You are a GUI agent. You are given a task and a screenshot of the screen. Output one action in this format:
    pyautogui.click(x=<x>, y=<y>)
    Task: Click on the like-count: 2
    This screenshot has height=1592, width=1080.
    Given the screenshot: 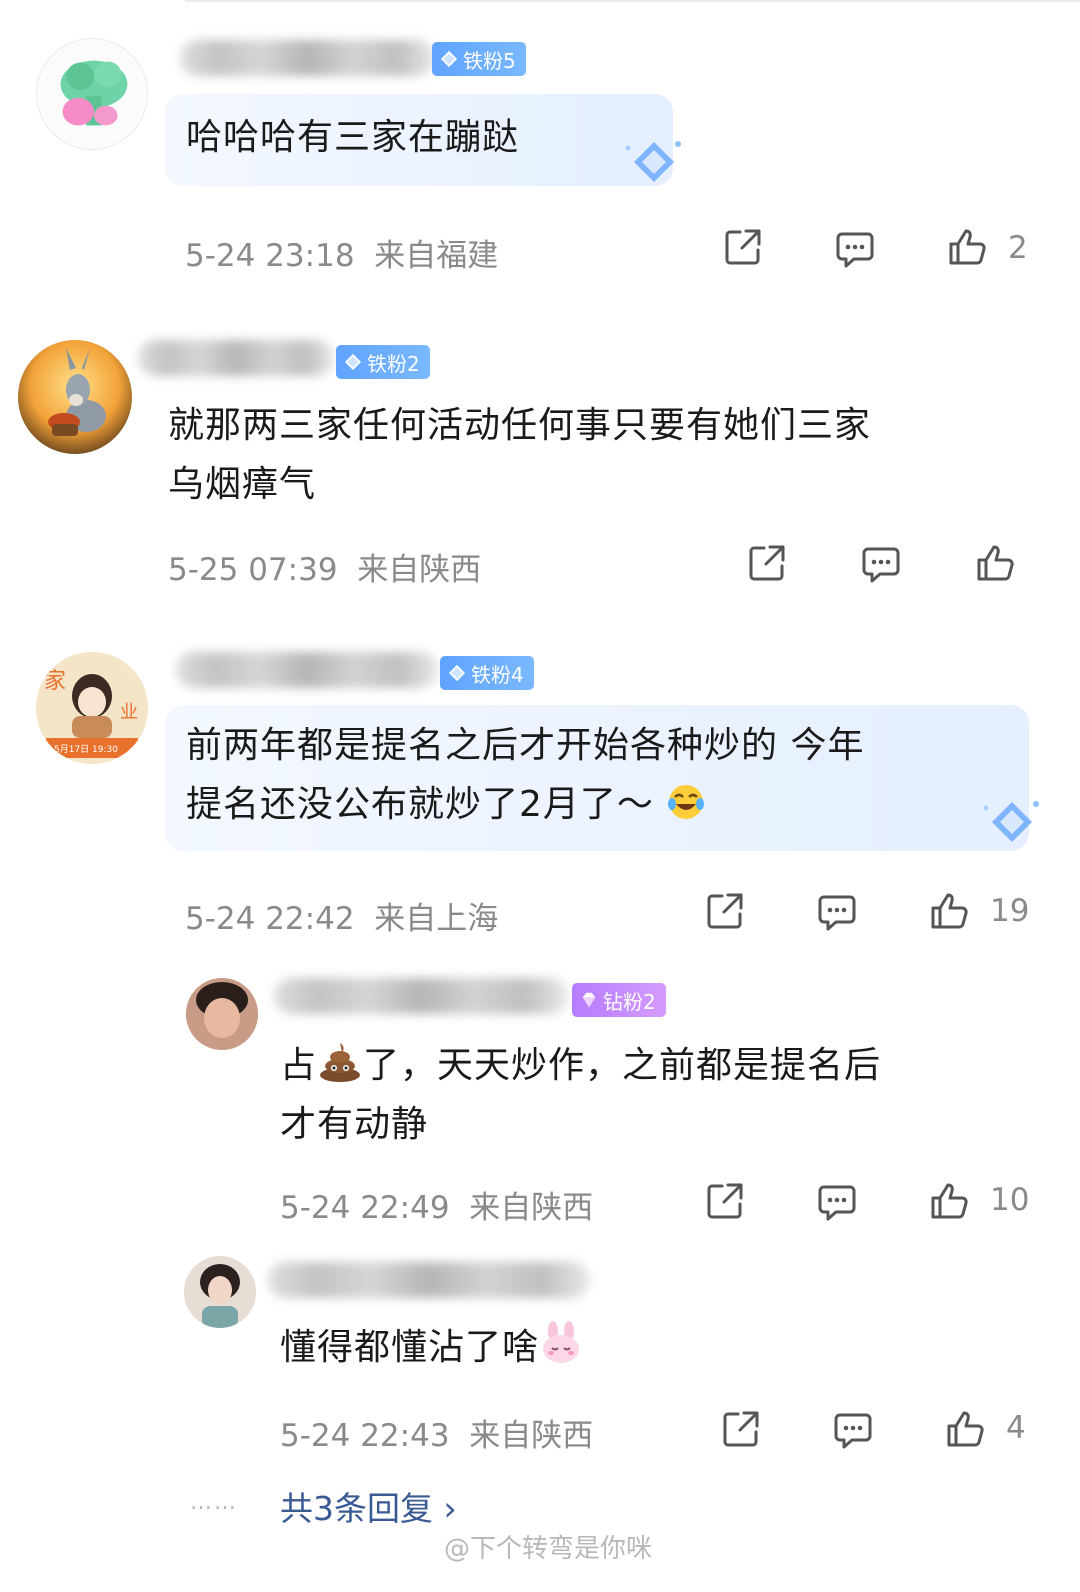 What is the action you would take?
    pyautogui.click(x=1018, y=248)
    